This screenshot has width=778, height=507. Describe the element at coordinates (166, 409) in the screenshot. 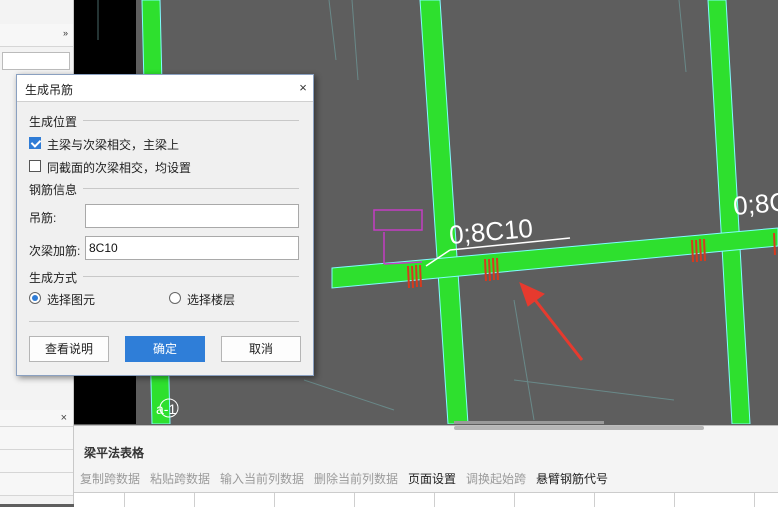

I see `grid-label: a-1` at that location.